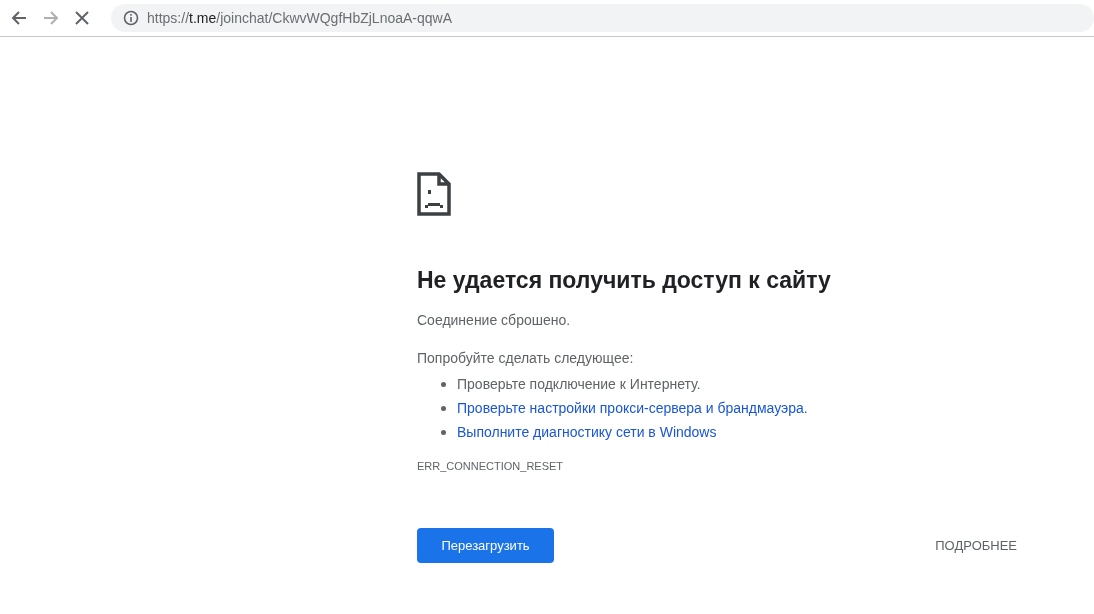  I want to click on address-field: https://t.me/joinchat/CkwvWQgfHbZjLnoaA-qqwA, so click(602, 18).